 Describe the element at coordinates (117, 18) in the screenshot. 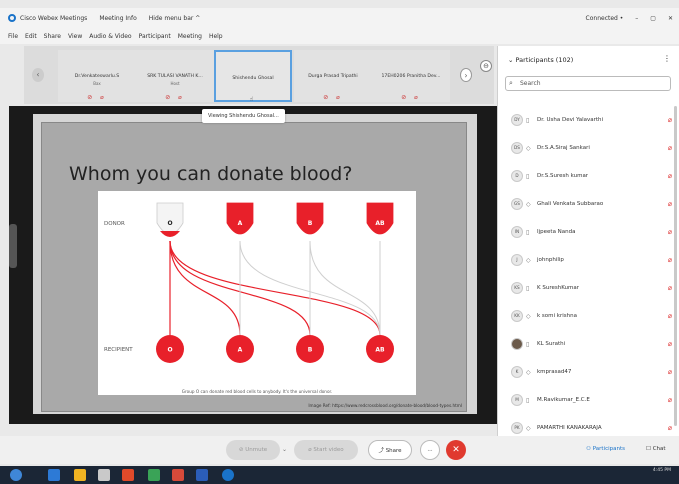

I see `meeting-info-button: Meeting Info` at that location.